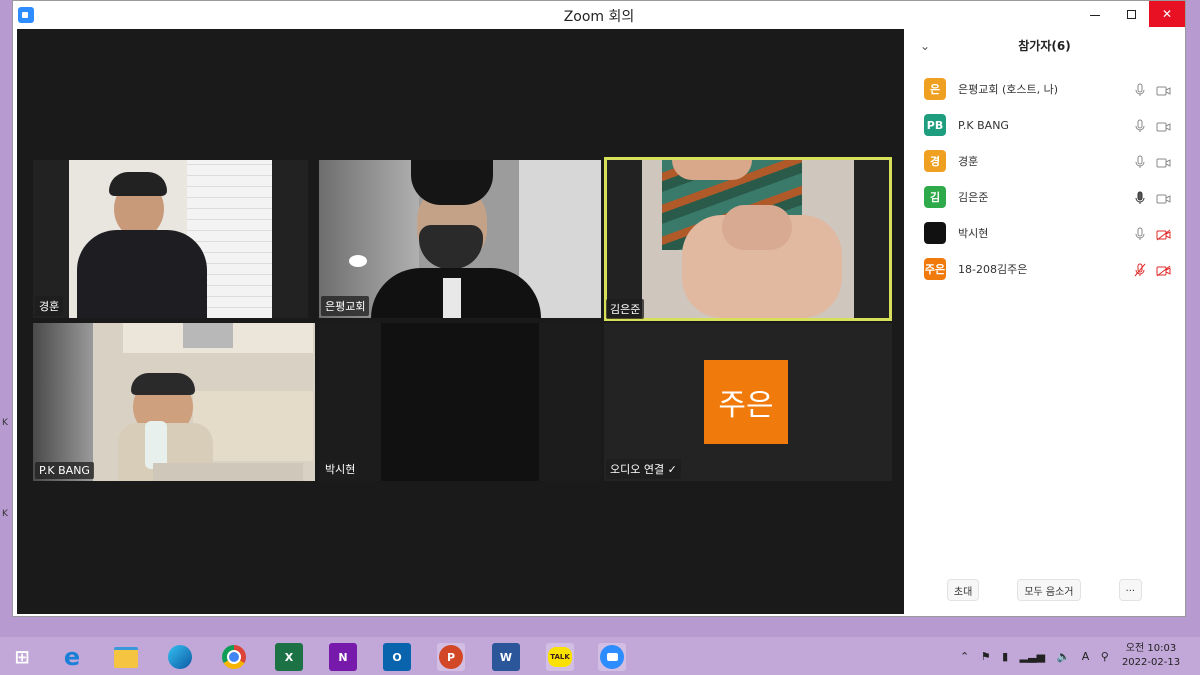 This screenshot has height=675, width=1200. Describe the element at coordinates (1167, 14) in the screenshot. I see `close-button: ✕` at that location.